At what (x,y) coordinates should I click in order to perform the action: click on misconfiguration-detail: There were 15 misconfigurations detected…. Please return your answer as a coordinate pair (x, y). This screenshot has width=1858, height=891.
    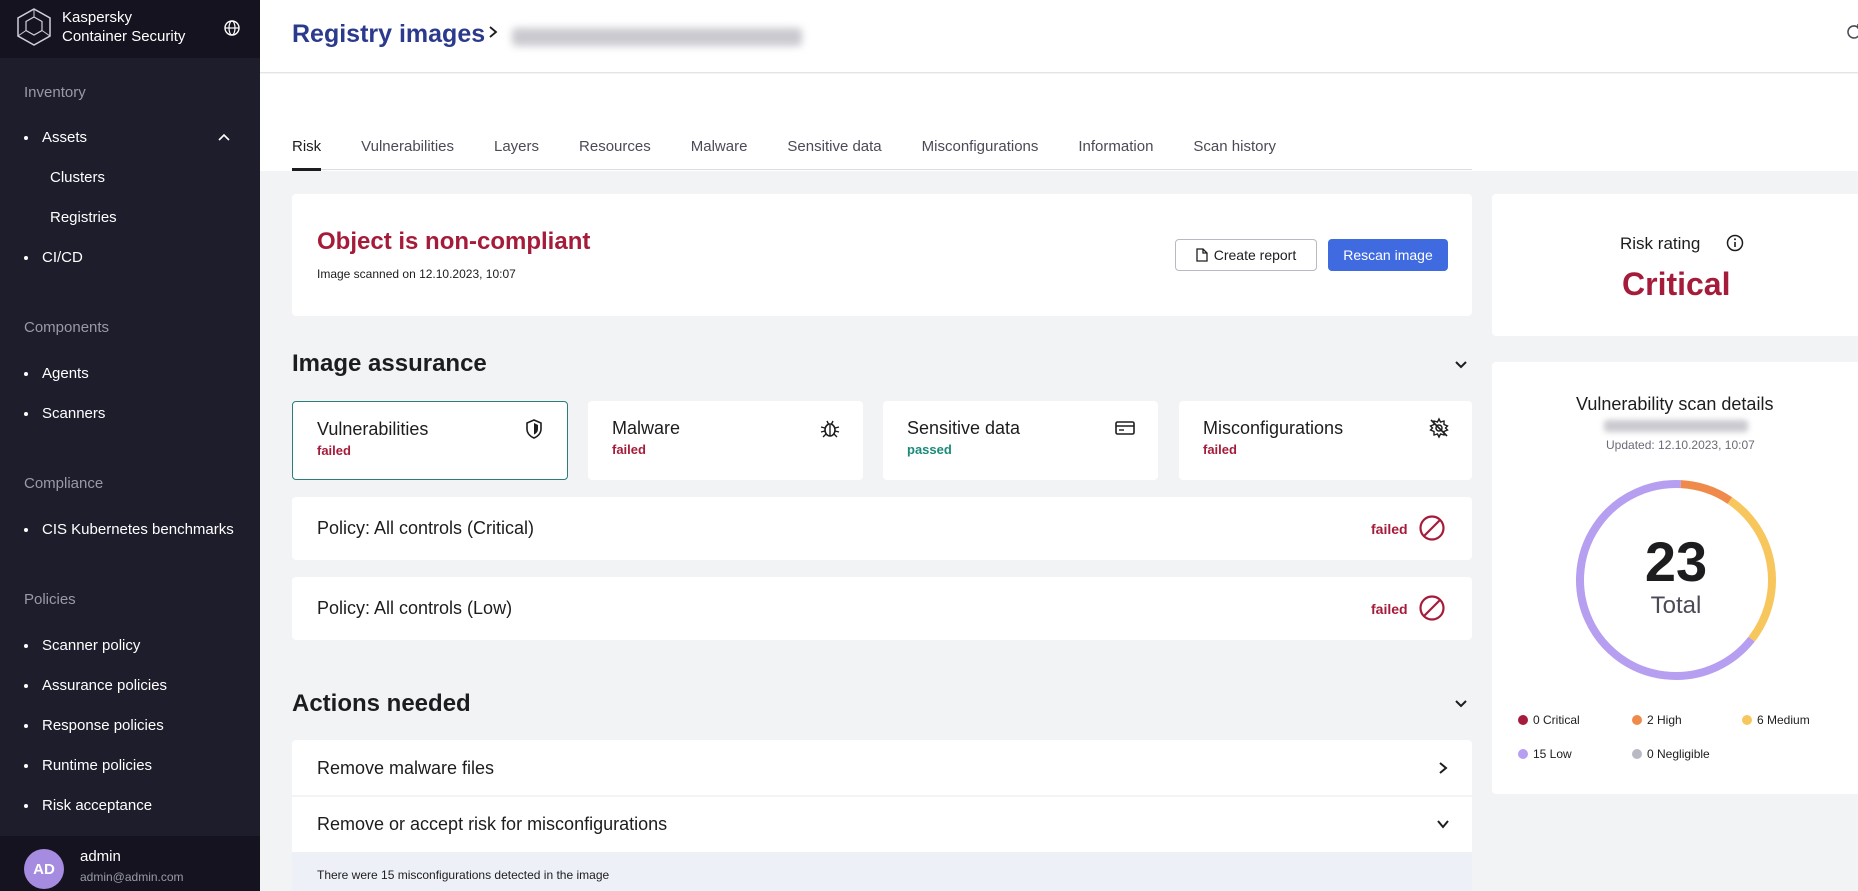
    Looking at the image, I should click on (882, 871).